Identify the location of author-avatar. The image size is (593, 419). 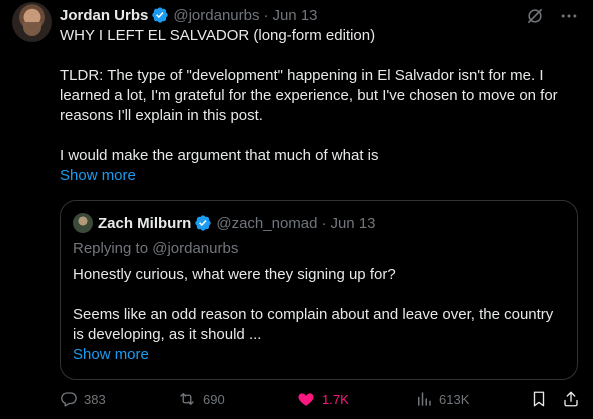
(32, 22).